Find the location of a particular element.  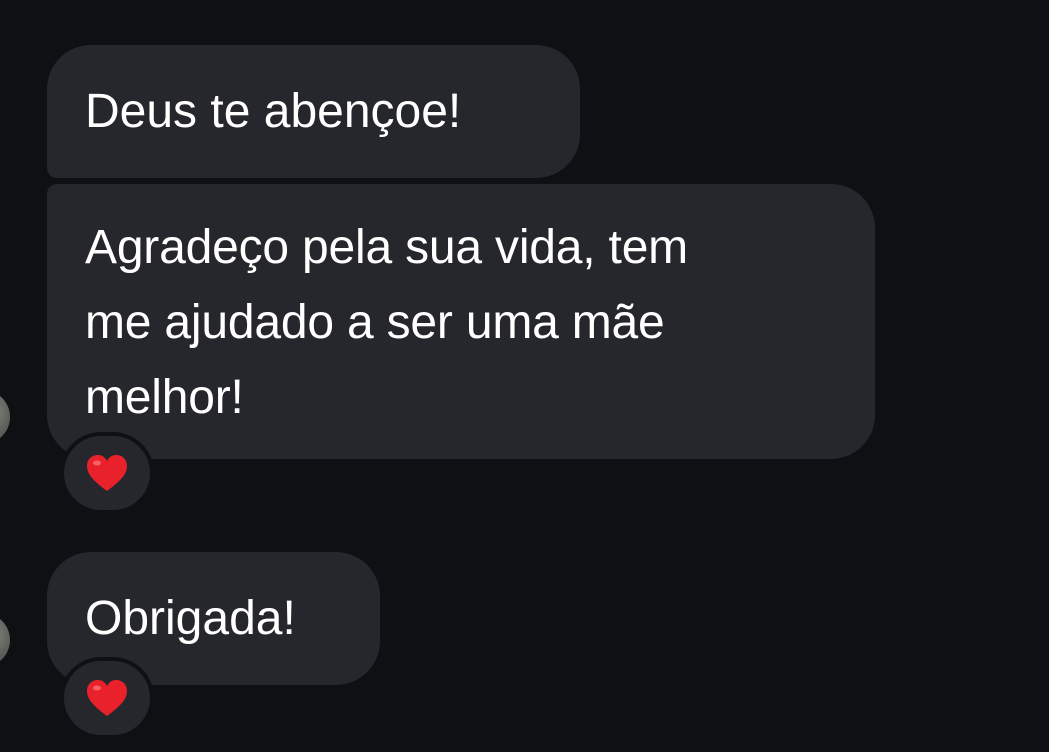

message-text: Obrigada! is located at coordinates (190, 618).